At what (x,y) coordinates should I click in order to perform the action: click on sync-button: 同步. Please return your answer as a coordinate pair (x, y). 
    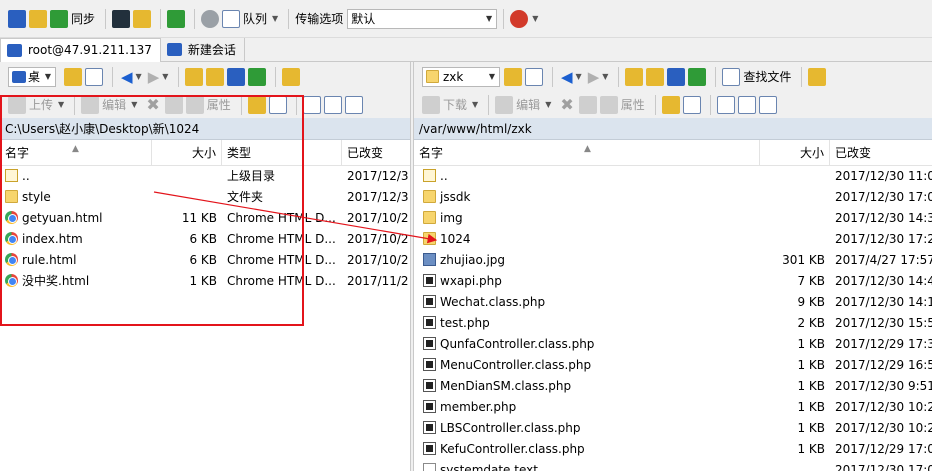
    Looking at the image, I should click on (83, 18).